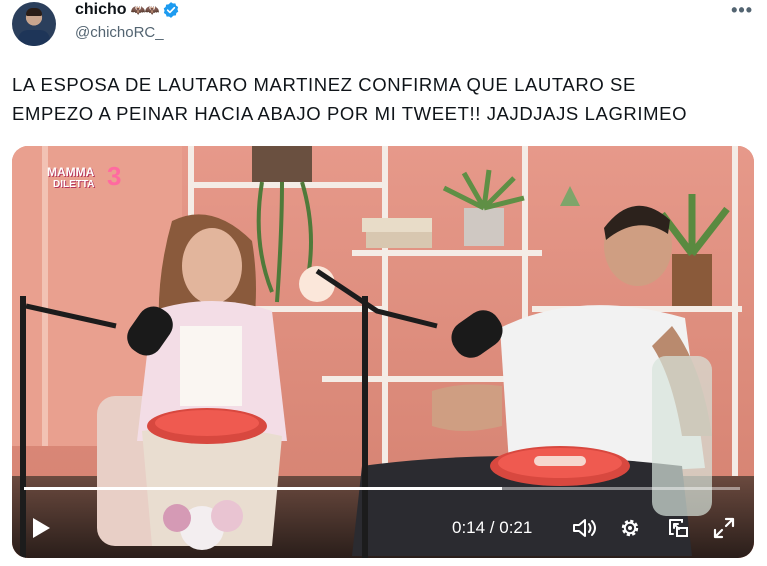 The height and width of the screenshot is (566, 767). I want to click on fullscreen-icon, so click(724, 528).